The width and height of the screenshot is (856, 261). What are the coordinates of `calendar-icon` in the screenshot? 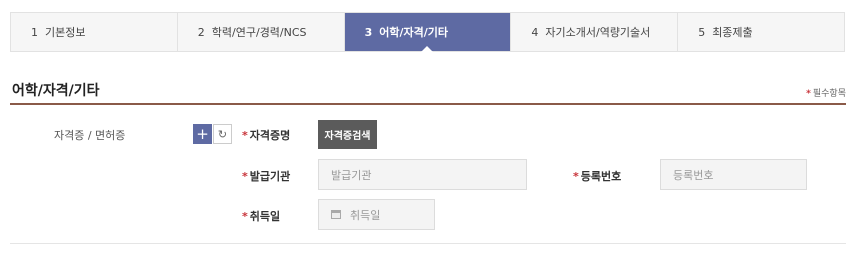 It's located at (336, 214).